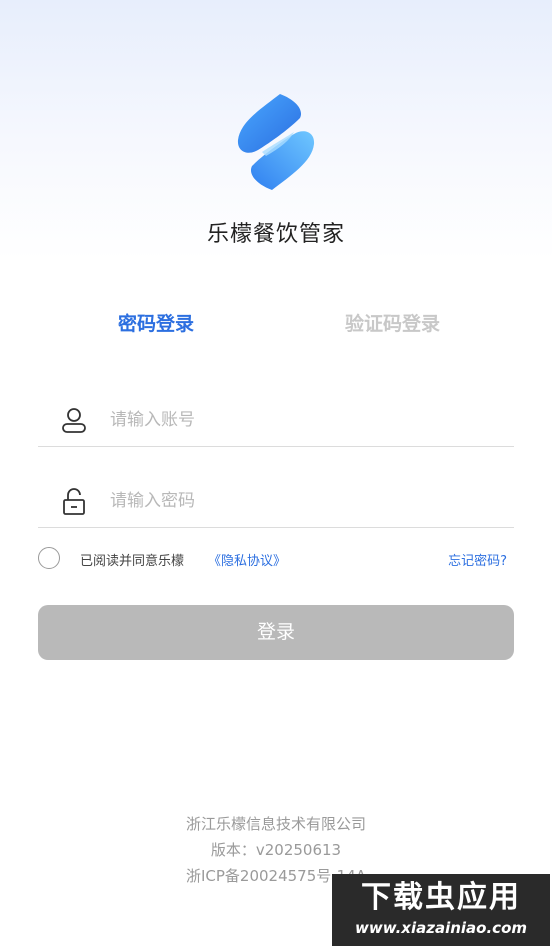 The width and height of the screenshot is (552, 950). I want to click on footer-company: 浙江乐檬信息技术有限公司, so click(275, 824).